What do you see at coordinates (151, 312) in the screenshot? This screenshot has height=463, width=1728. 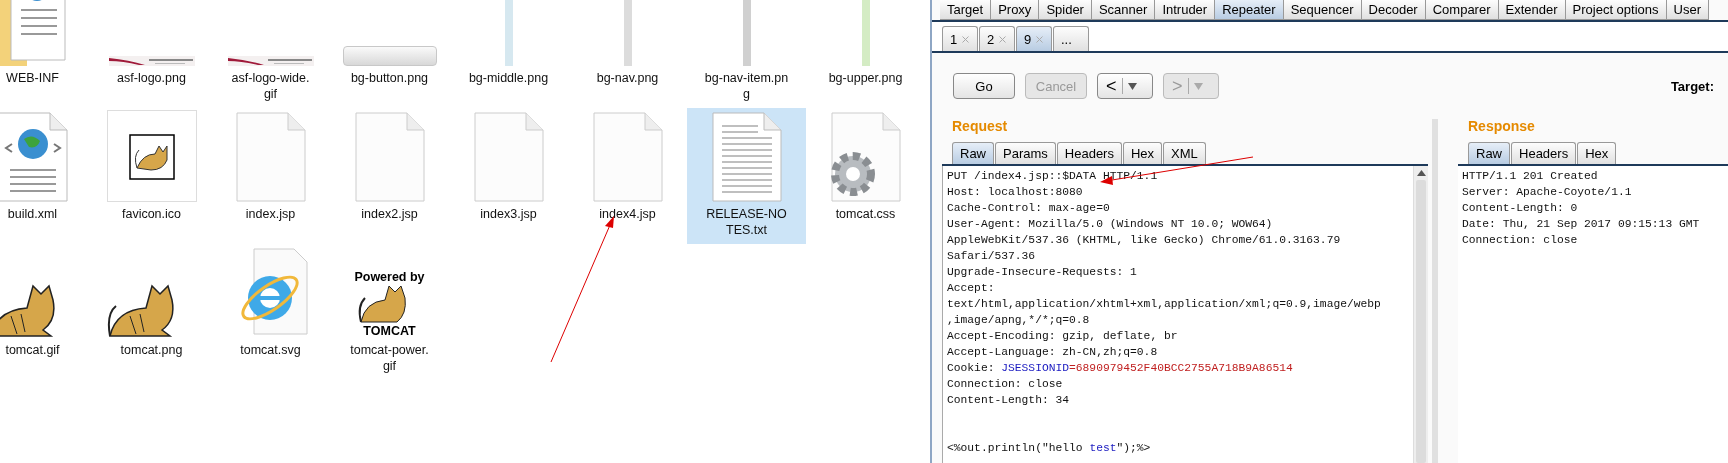 I see `file-item: tomcat.png` at bounding box center [151, 312].